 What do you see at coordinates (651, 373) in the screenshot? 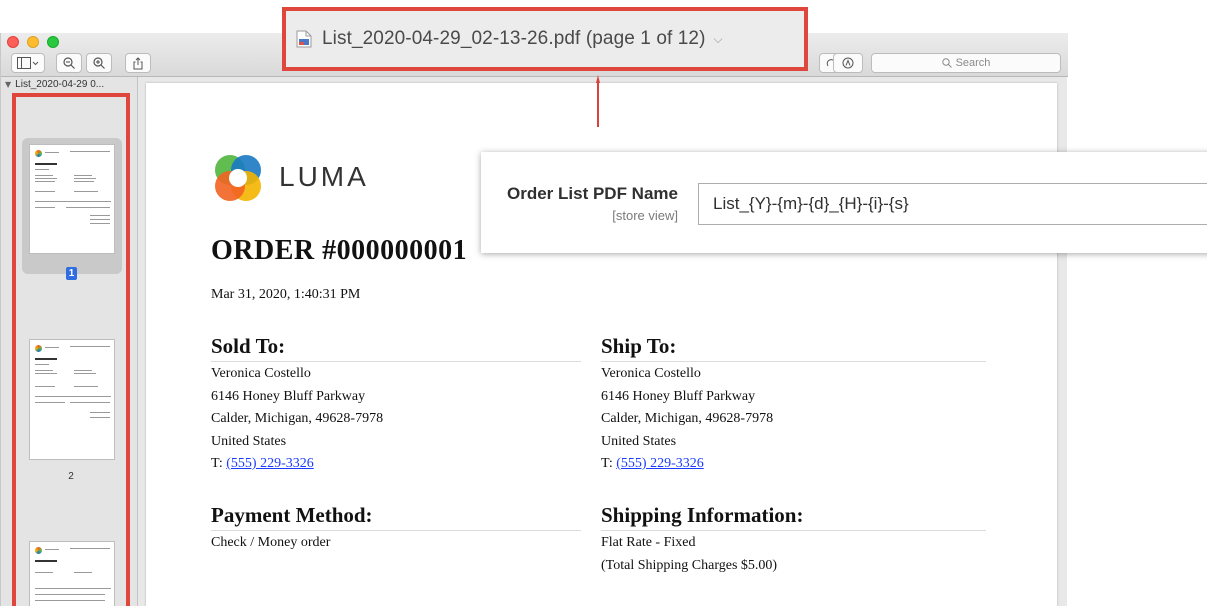
I see `ship-to-name: Veronica Costello` at bounding box center [651, 373].